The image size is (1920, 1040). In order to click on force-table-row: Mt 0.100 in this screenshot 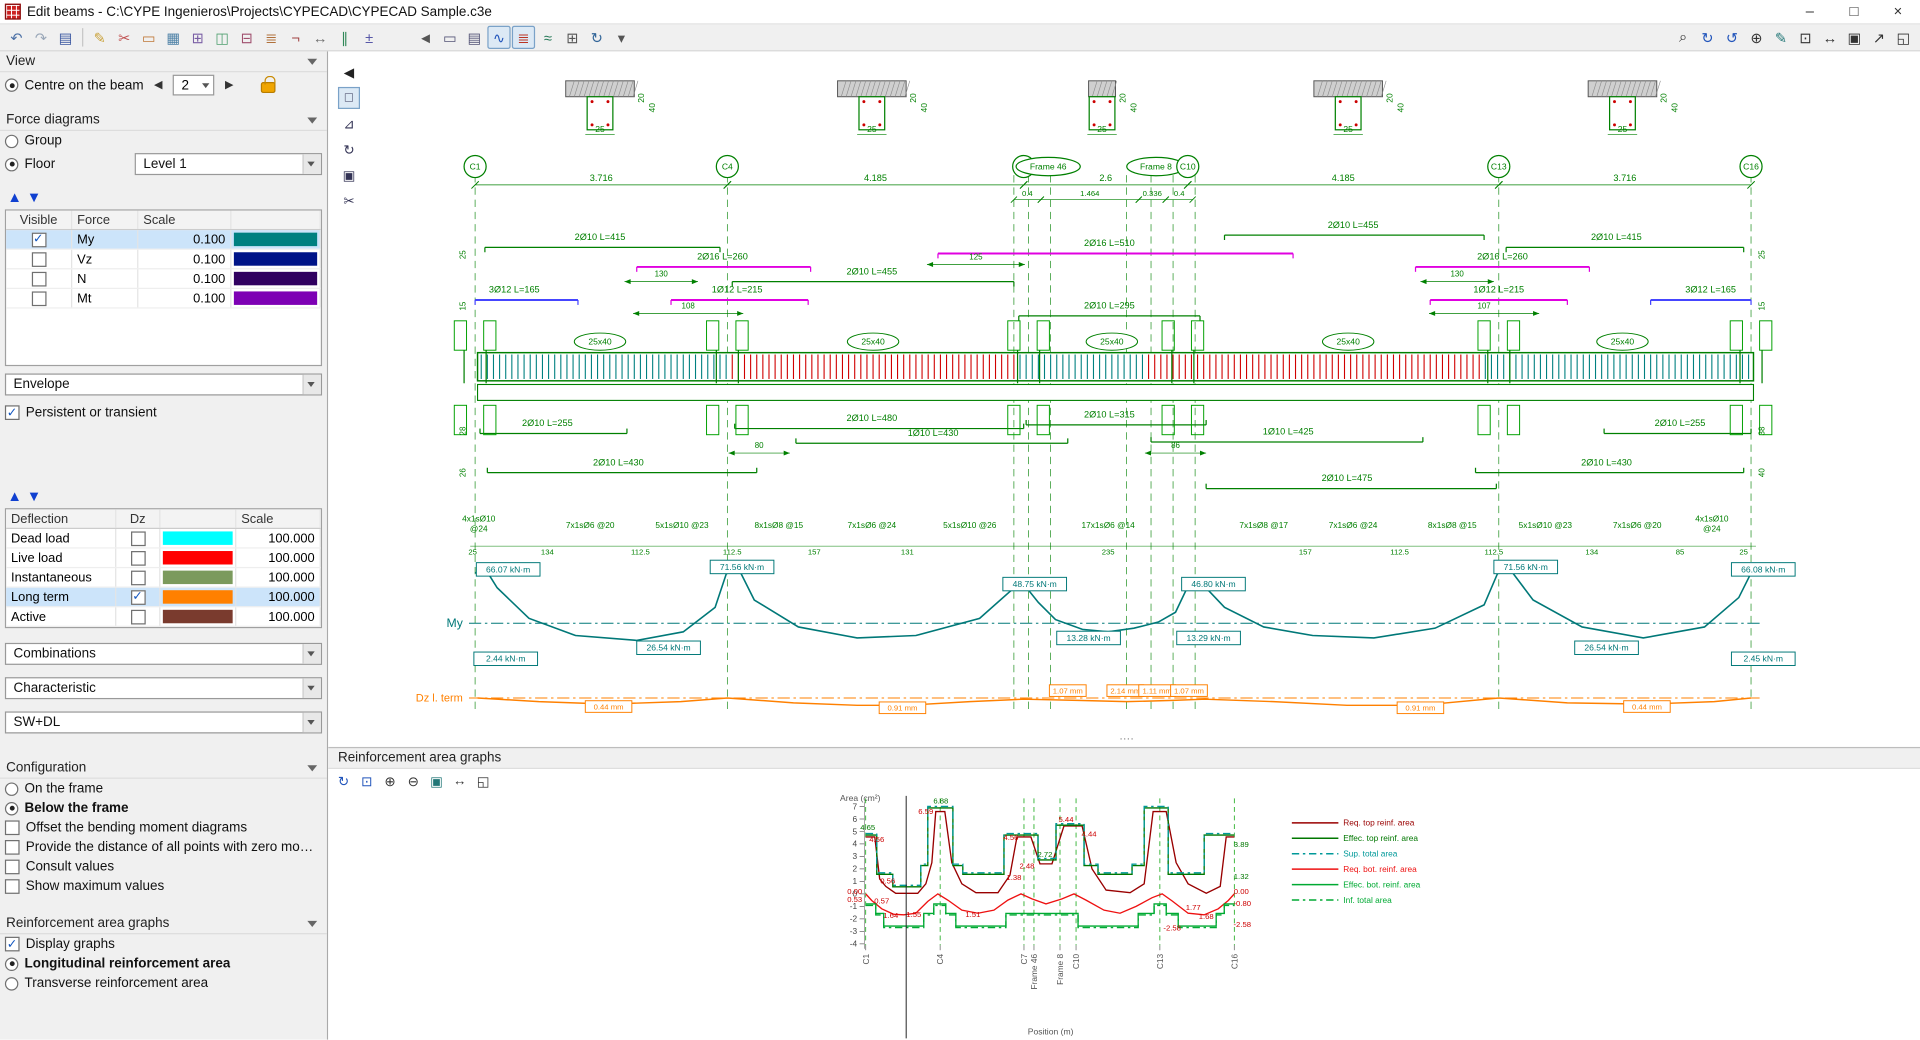, I will do `click(163, 298)`.